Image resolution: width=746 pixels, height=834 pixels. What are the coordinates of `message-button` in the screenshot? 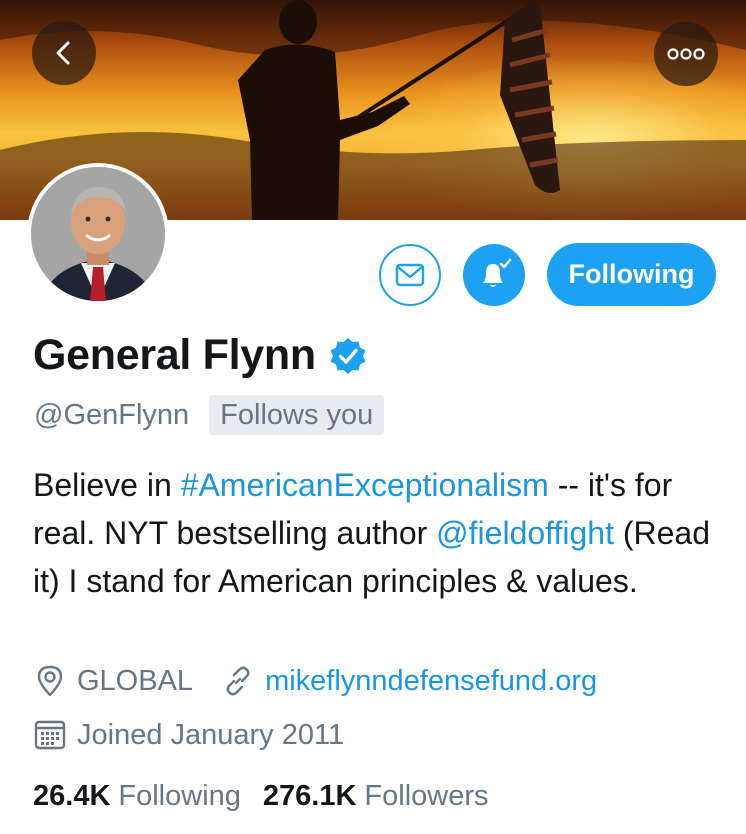 It's located at (410, 275).